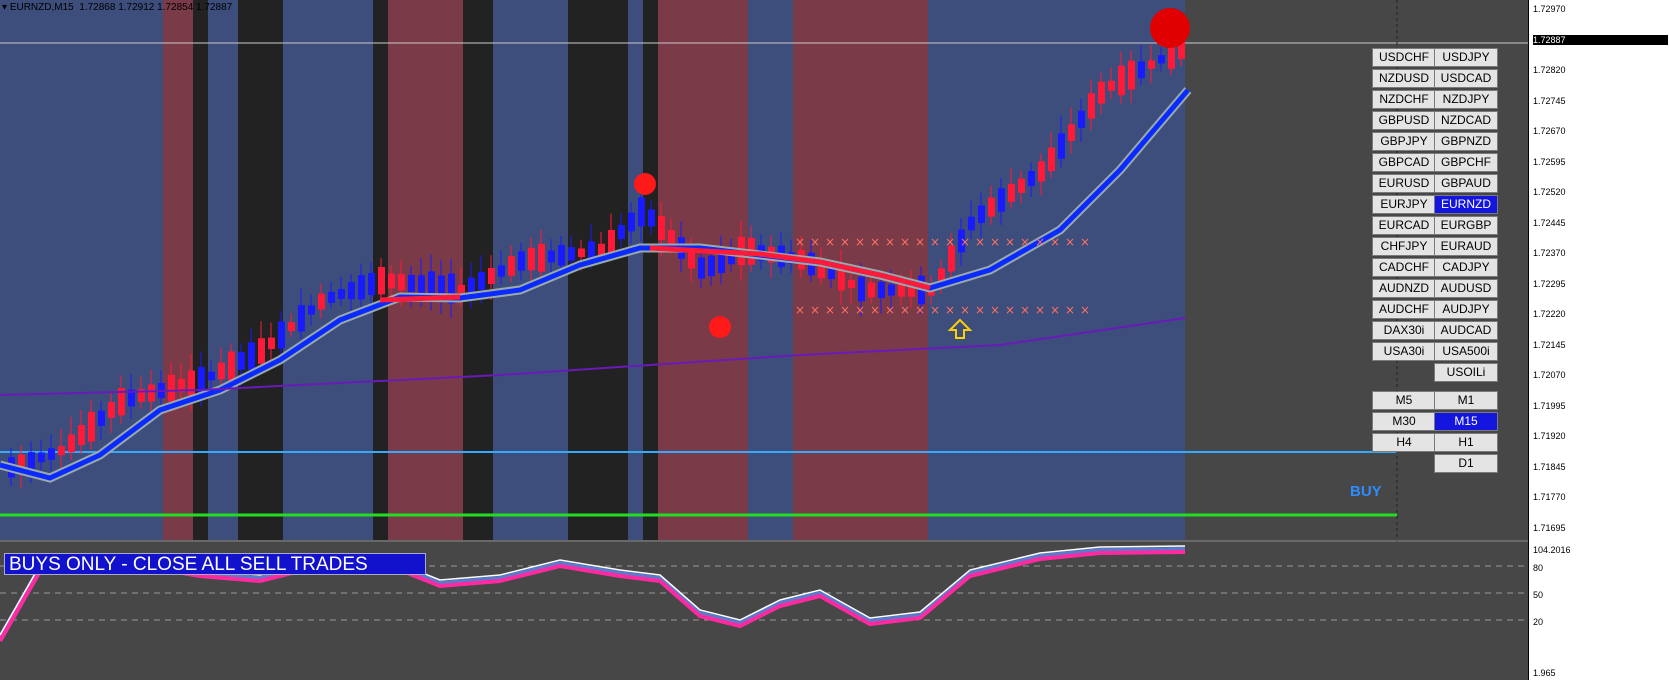 The image size is (1669, 680). Describe the element at coordinates (1538, 568) in the screenshot. I see `oscillator-tick: 80` at that location.